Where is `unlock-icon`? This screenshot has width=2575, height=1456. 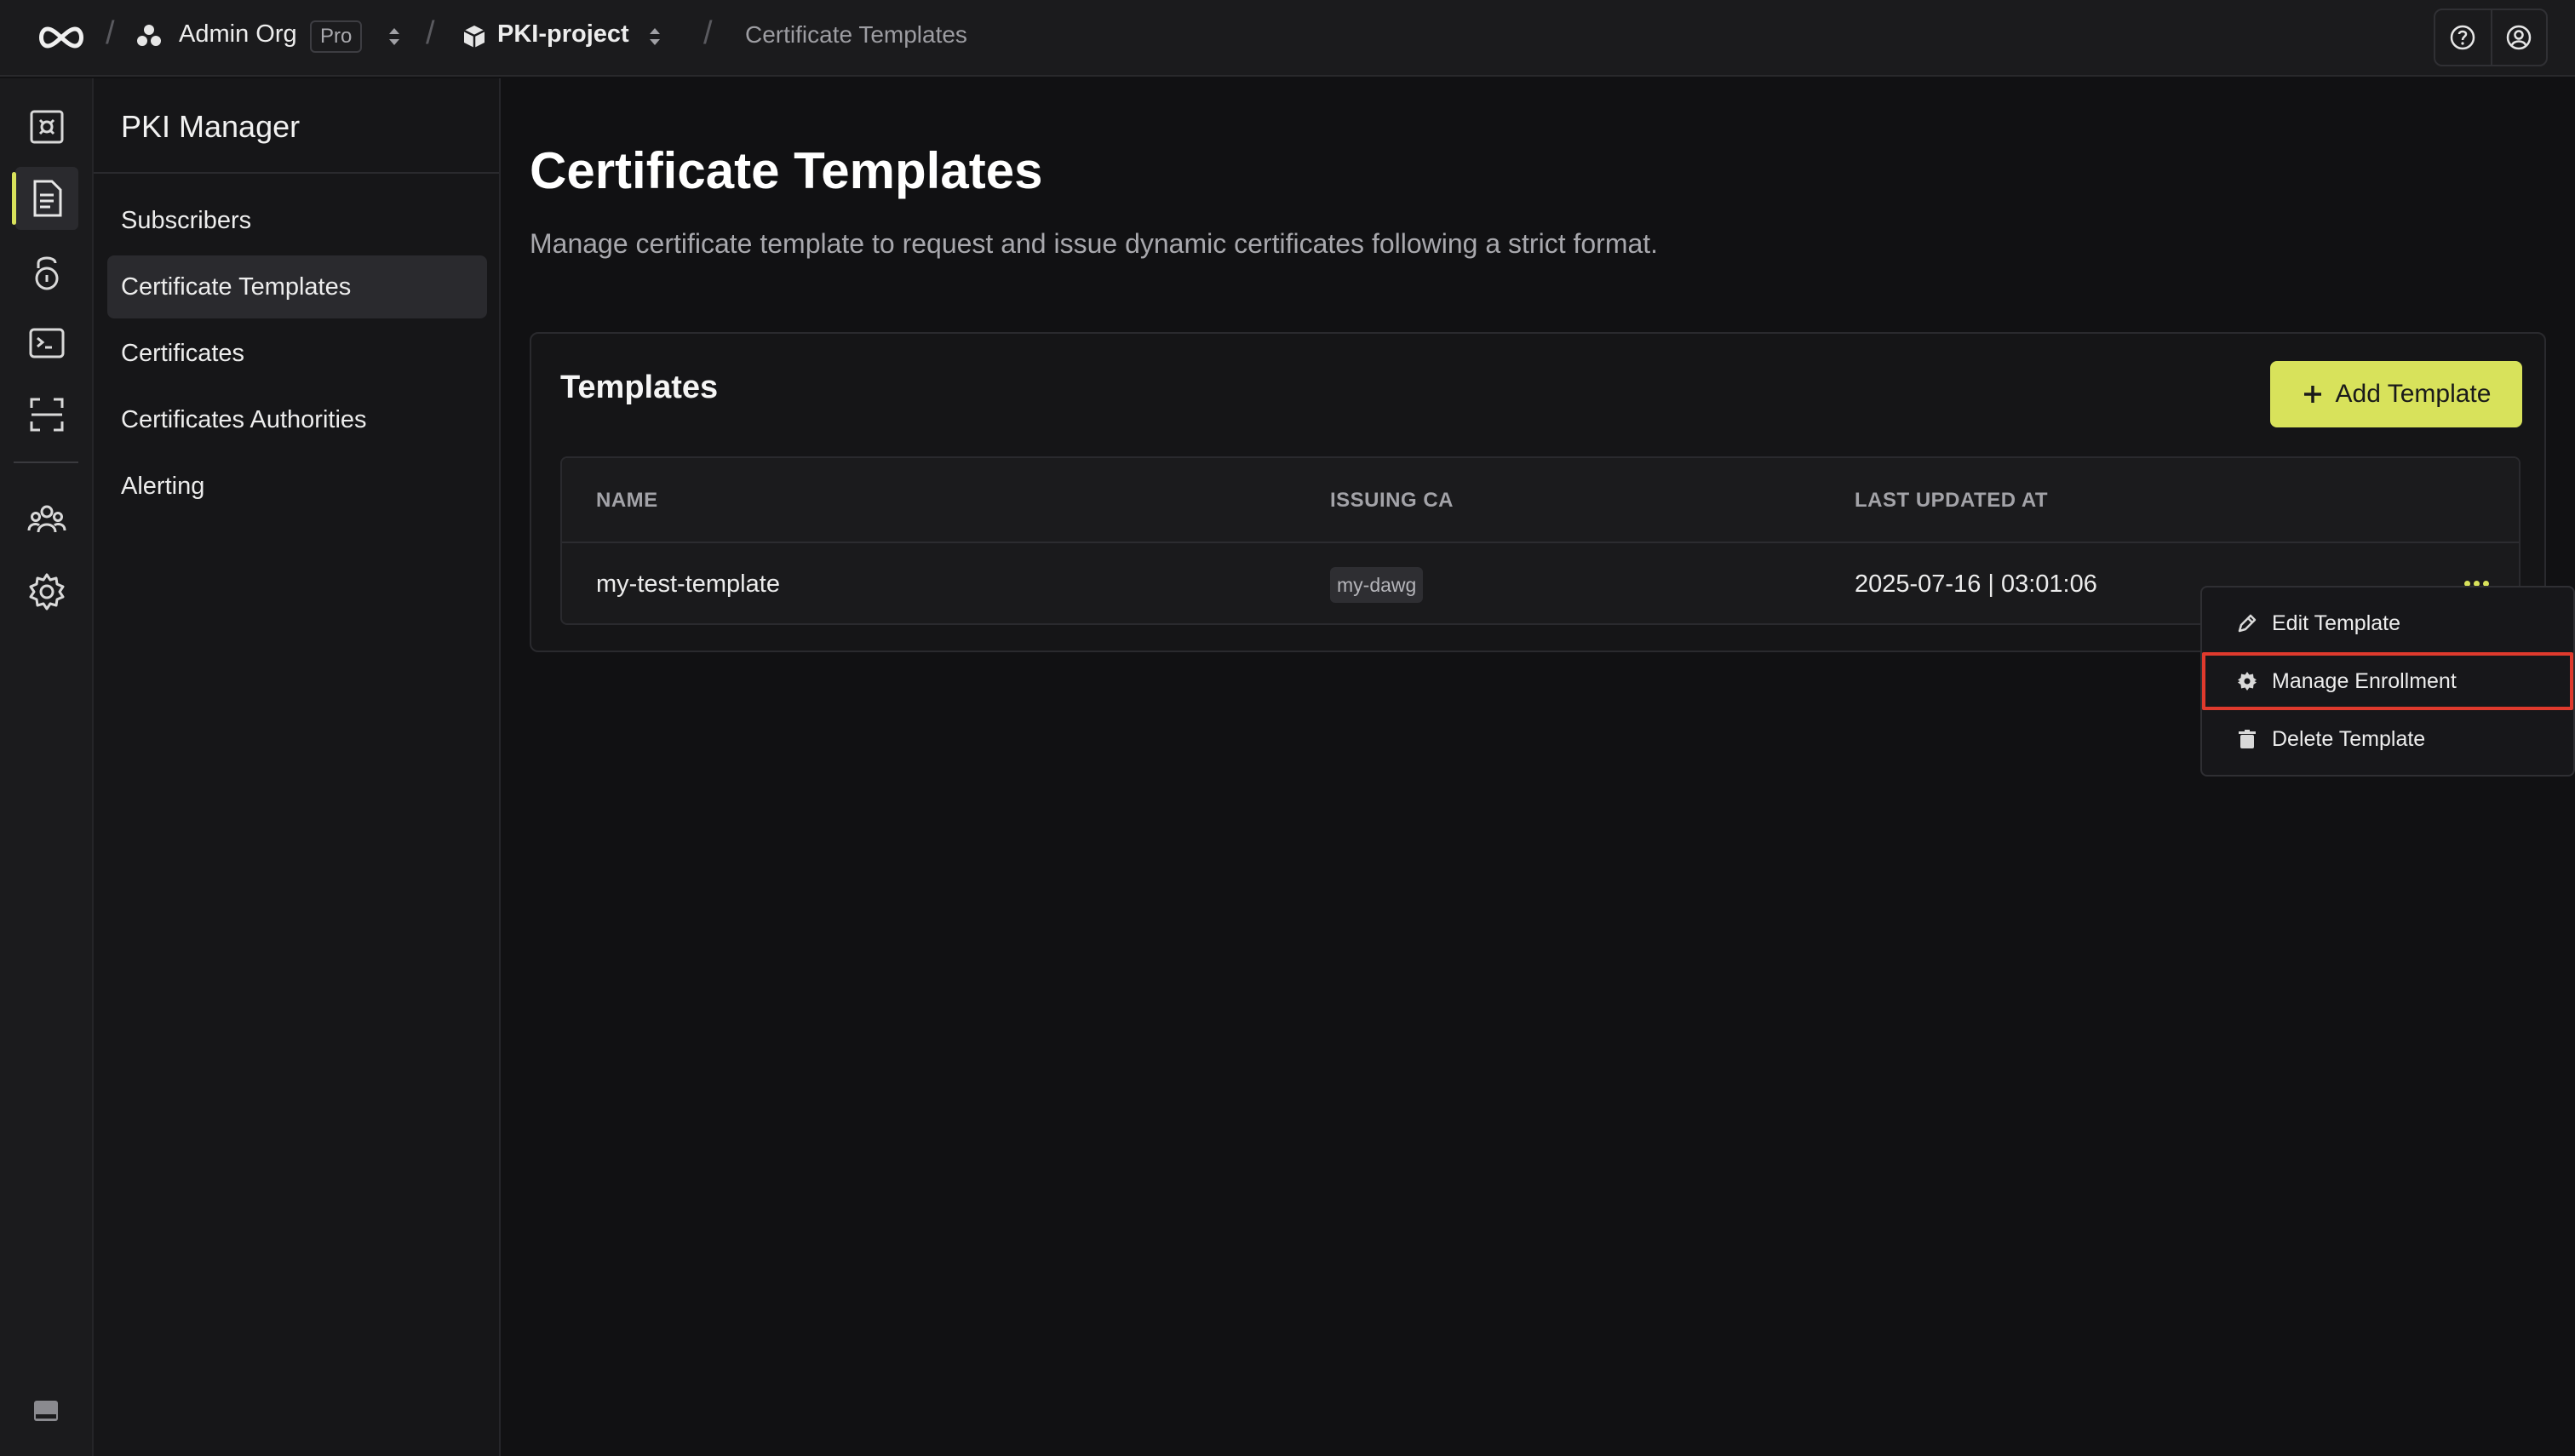 unlock-icon is located at coordinates (47, 273).